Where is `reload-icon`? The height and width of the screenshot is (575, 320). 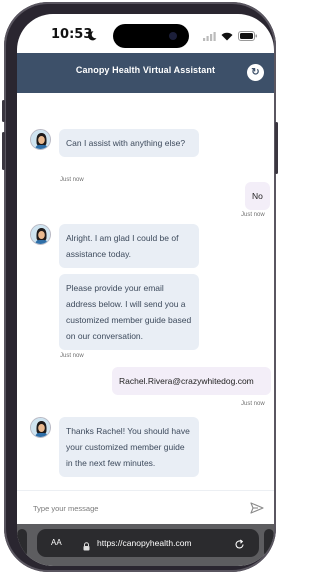
reload-icon is located at coordinates (239, 546).